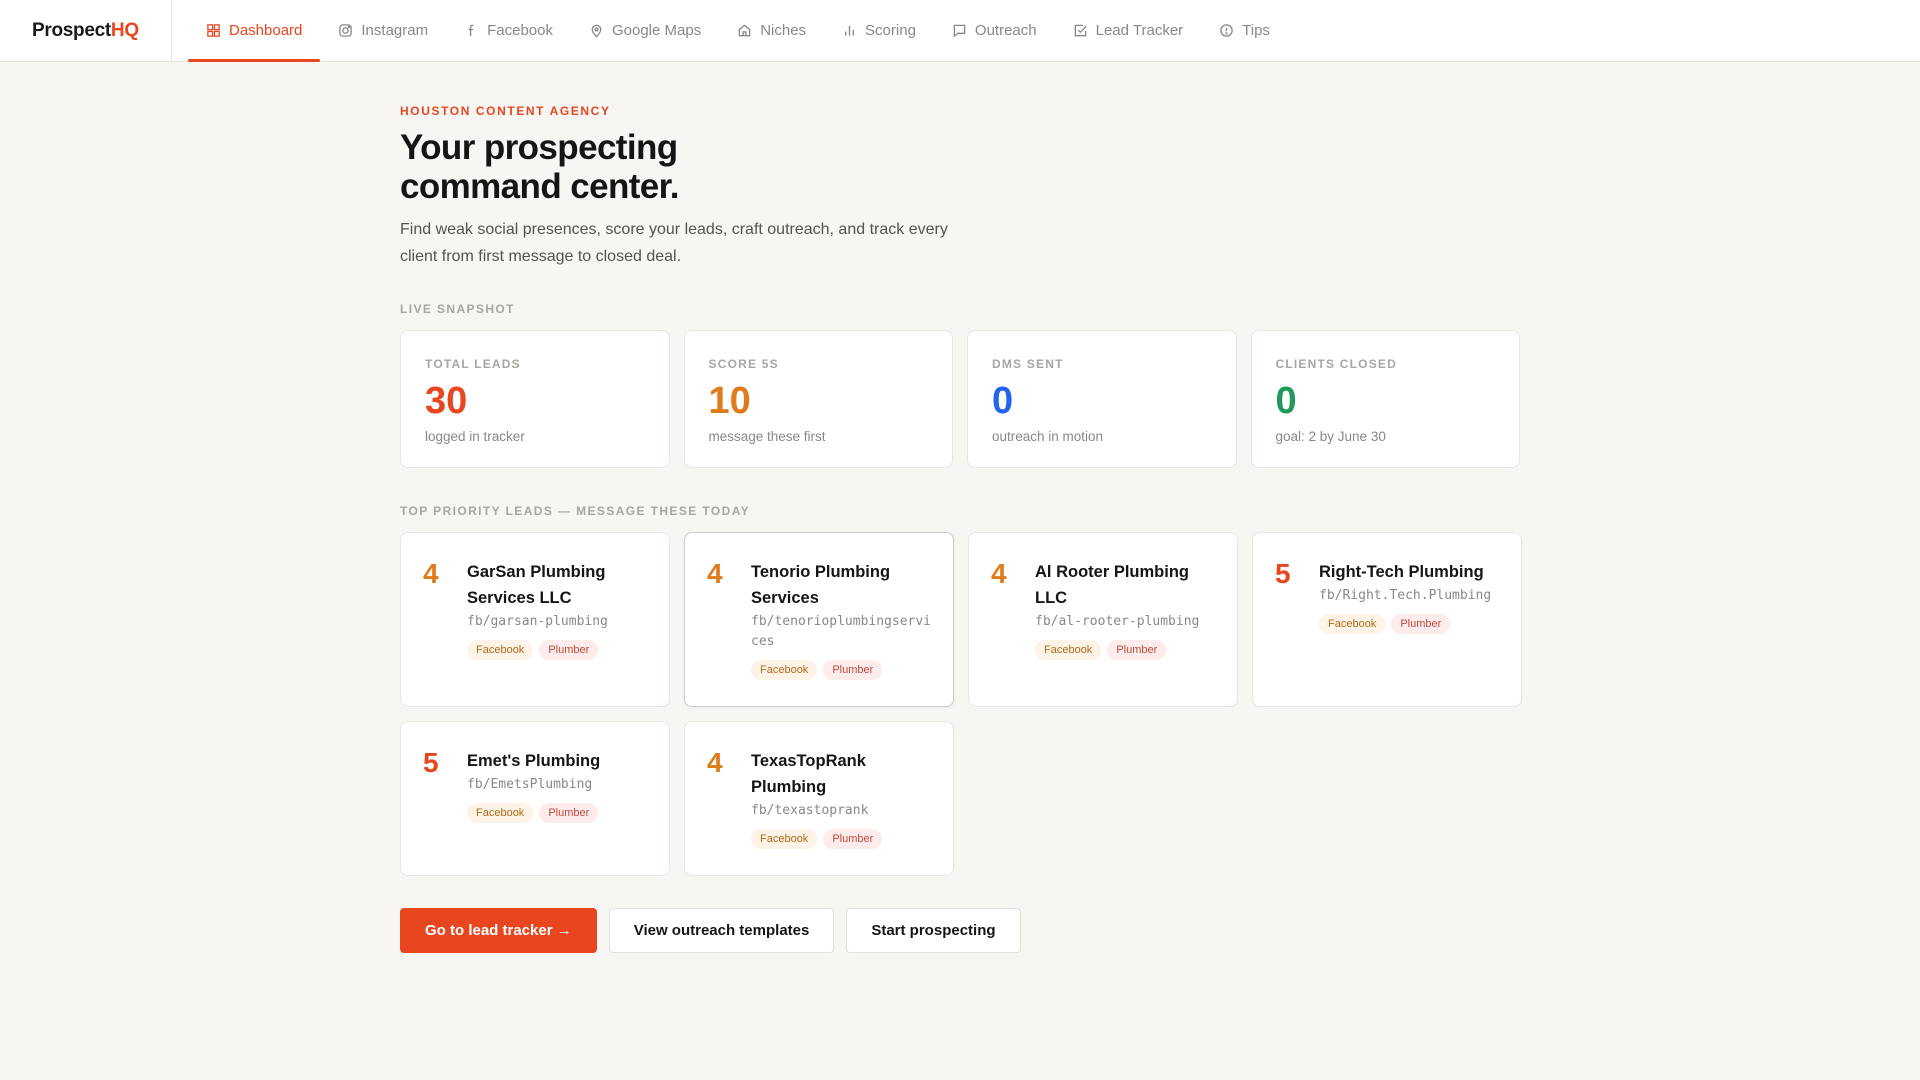 Image resolution: width=1920 pixels, height=1080 pixels. I want to click on map-pin-icon, so click(596, 30).